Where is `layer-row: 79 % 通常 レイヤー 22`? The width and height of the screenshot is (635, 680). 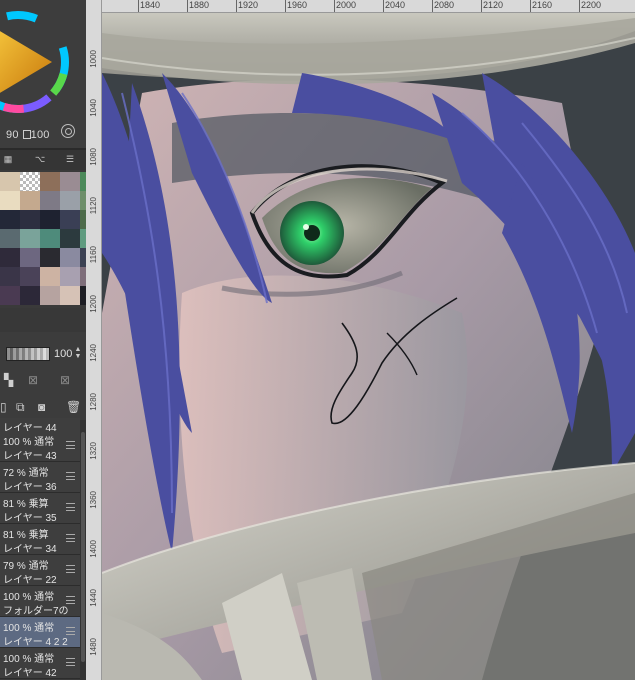 layer-row: 79 % 通常 レイヤー 22 is located at coordinates (40, 570).